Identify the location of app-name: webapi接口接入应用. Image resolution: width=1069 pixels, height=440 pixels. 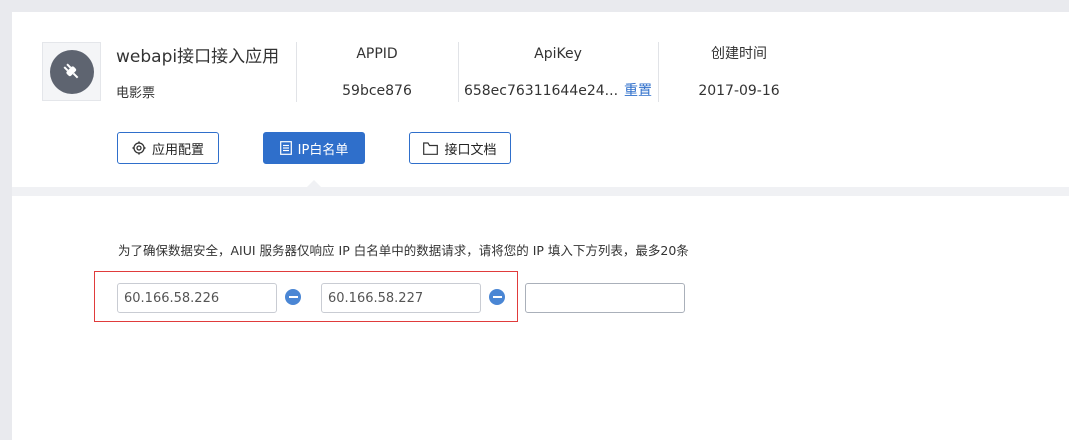
(198, 57).